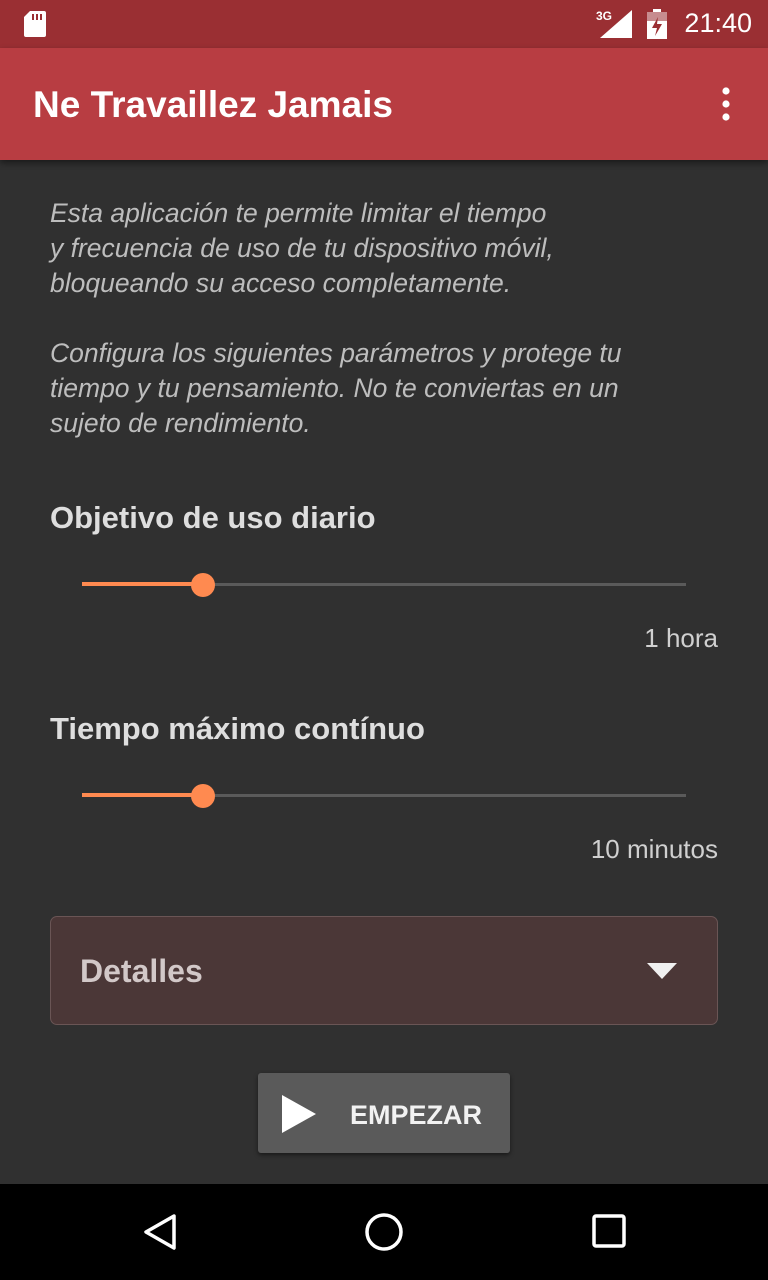 This screenshot has width=768, height=1280. Describe the element at coordinates (237, 728) in the screenshot. I see `max-continuous-title: Tiempo máximo contínuo` at that location.